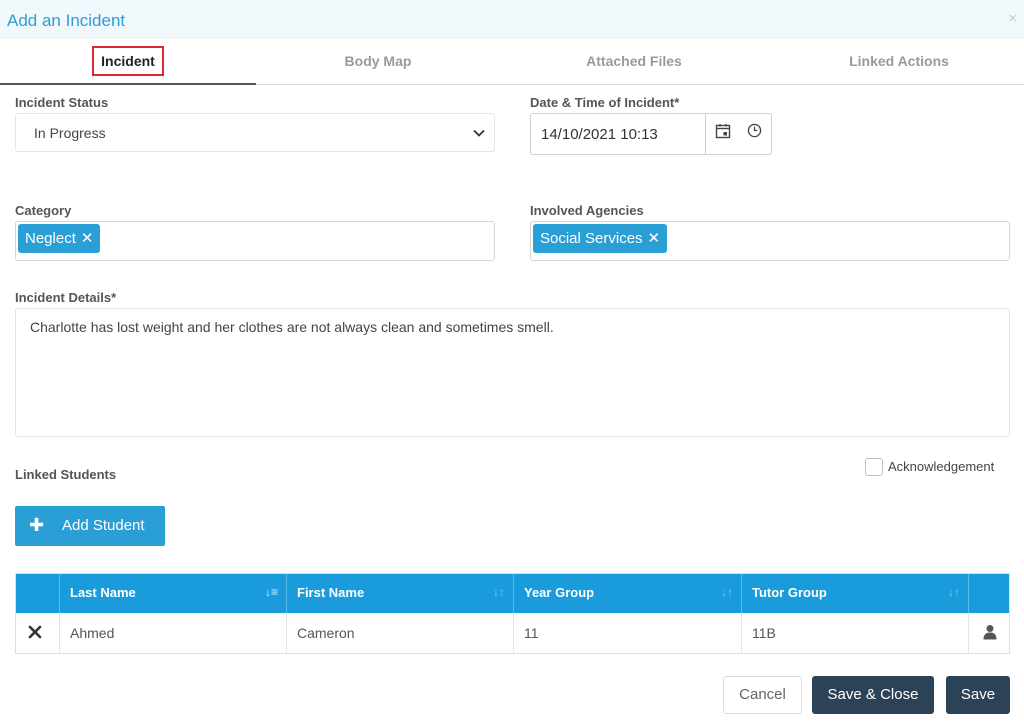 This screenshot has width=1024, height=727. What do you see at coordinates (255, 132) in the screenshot?
I see `incident-status-select: In Progress` at bounding box center [255, 132].